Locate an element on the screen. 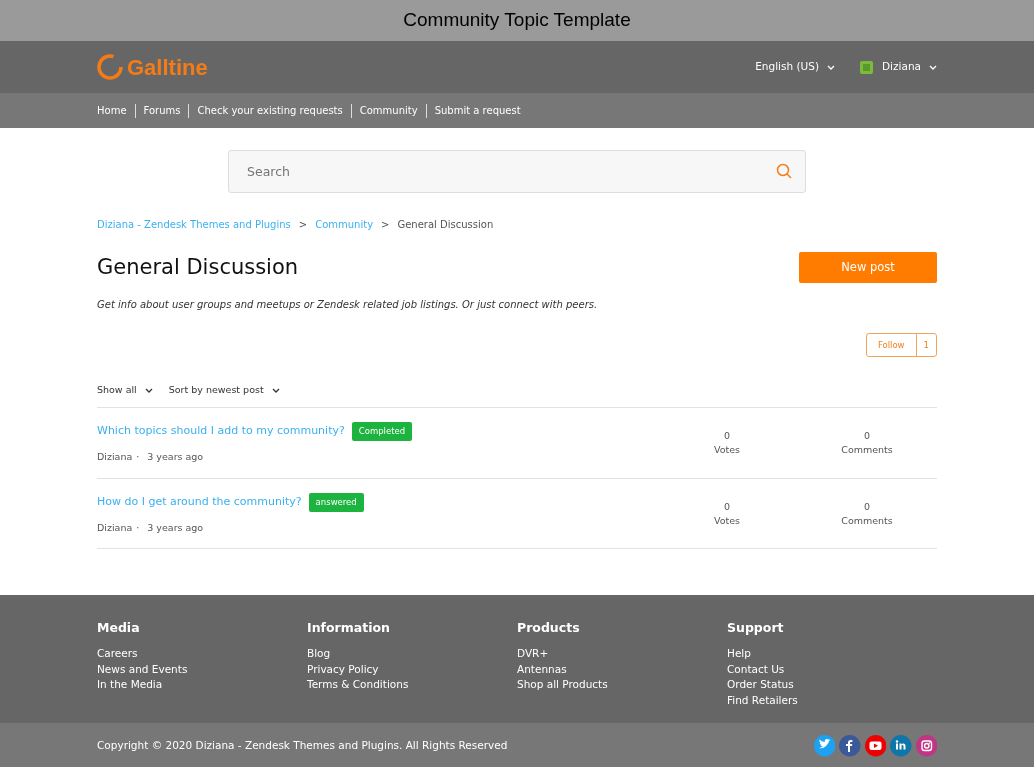 The height and width of the screenshot is (767, 1034). footer-heading: Support is located at coordinates (756, 628).